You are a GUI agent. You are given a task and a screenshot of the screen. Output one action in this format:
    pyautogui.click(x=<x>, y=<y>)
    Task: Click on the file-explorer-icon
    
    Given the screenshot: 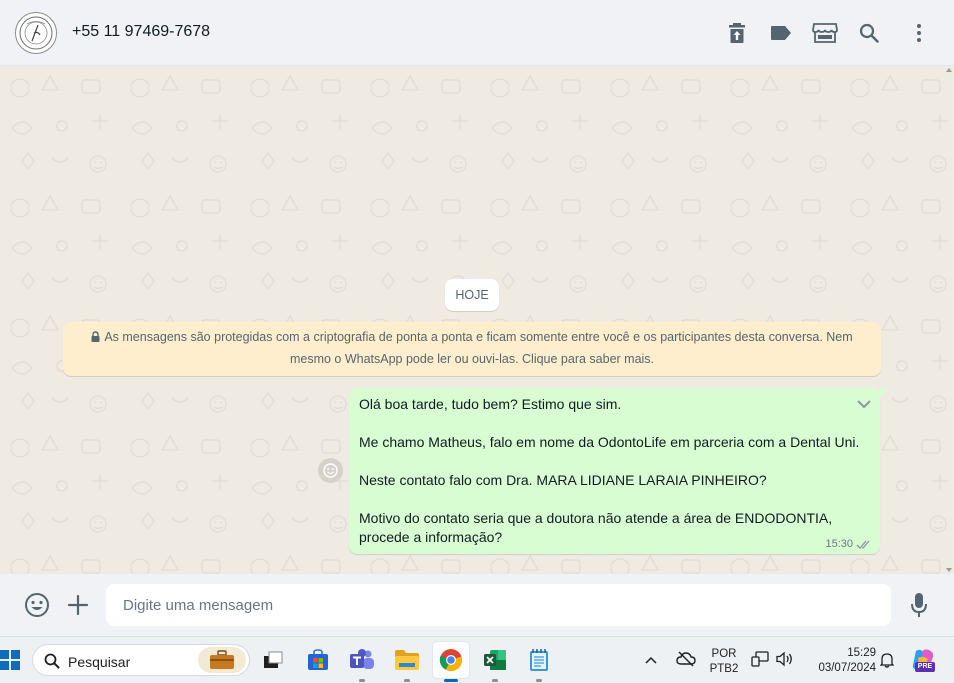 What is the action you would take?
    pyautogui.click(x=407, y=660)
    